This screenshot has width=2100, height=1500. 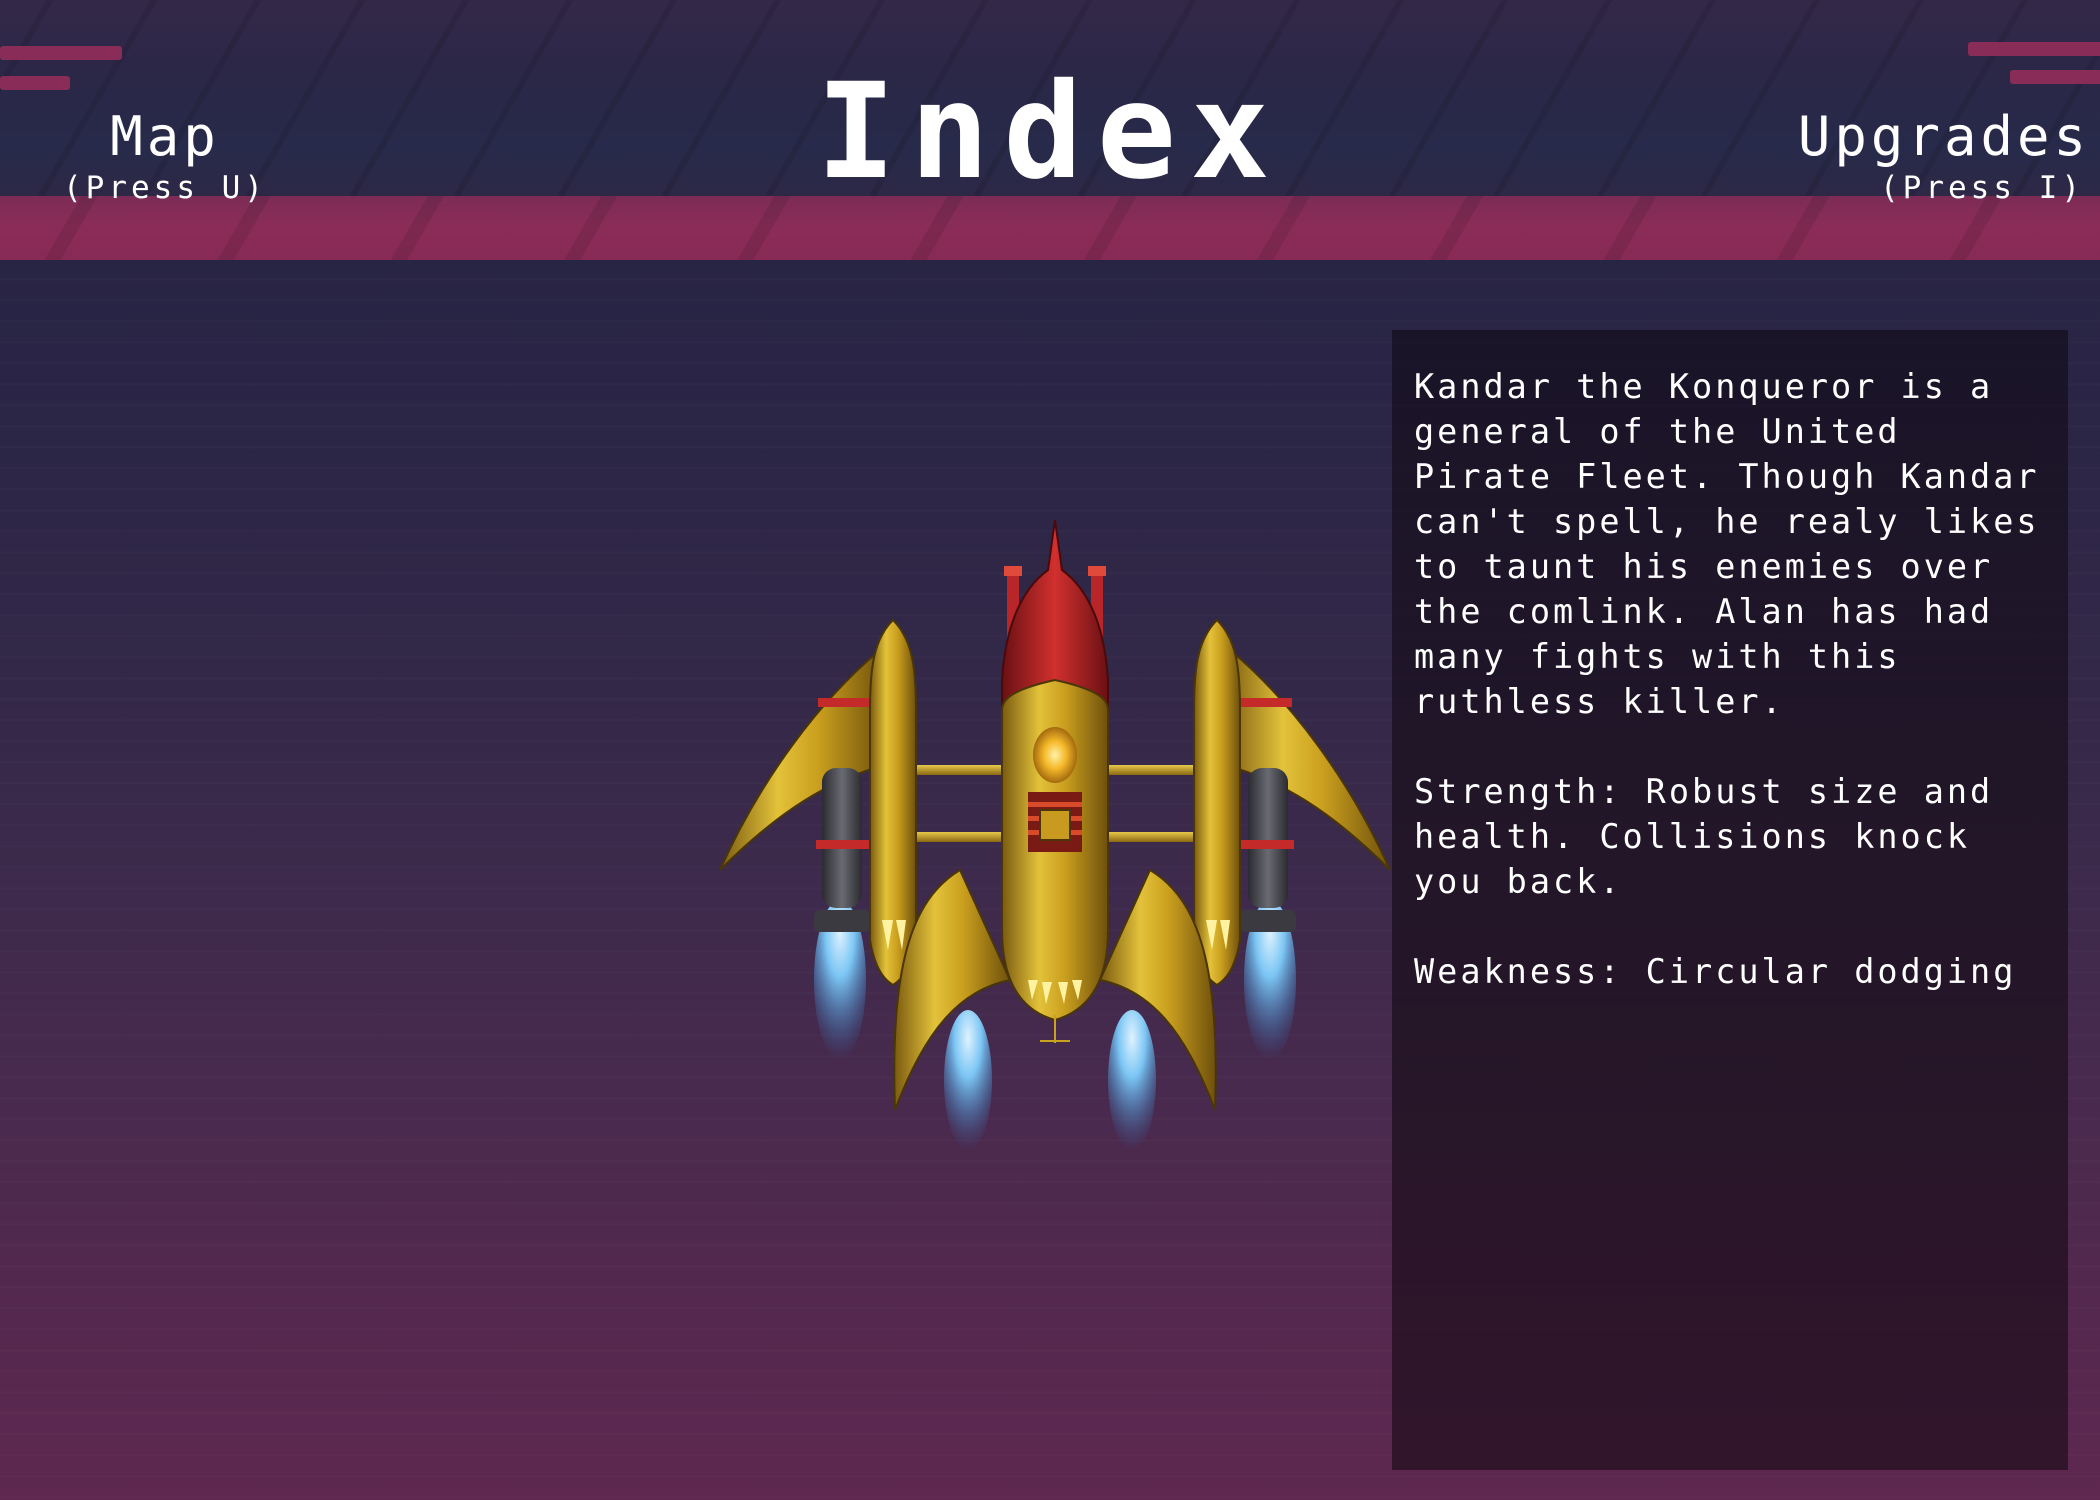 I want to click on upgrades-nav-button: Upgrades (Press I), so click(x=1925, y=157).